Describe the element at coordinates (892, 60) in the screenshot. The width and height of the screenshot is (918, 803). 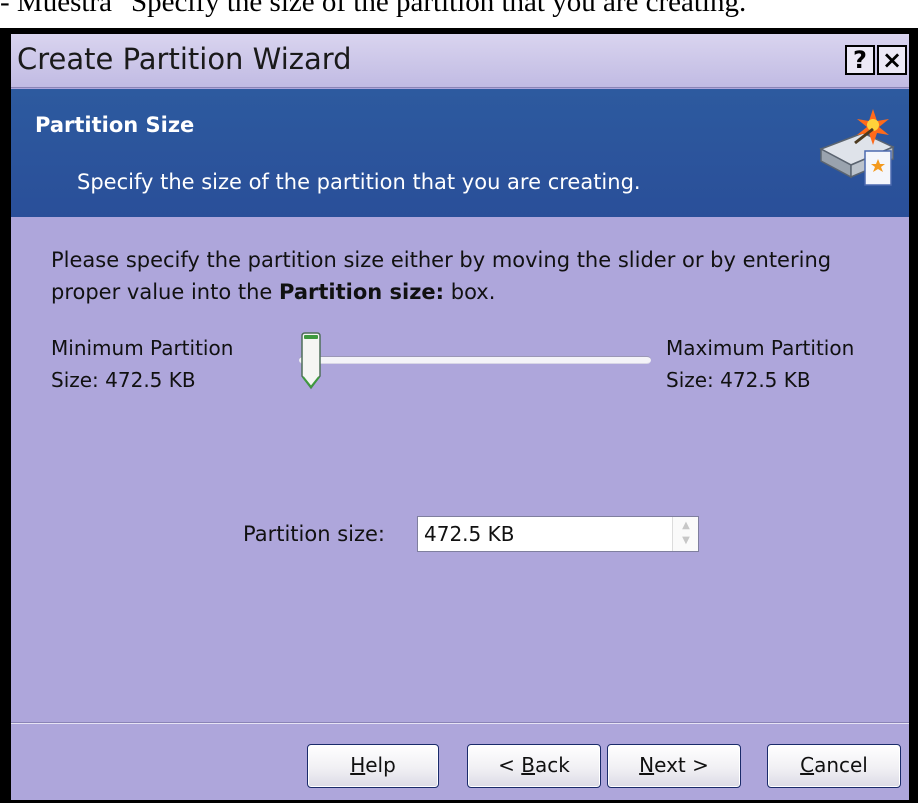
I see `close-button: ×` at that location.